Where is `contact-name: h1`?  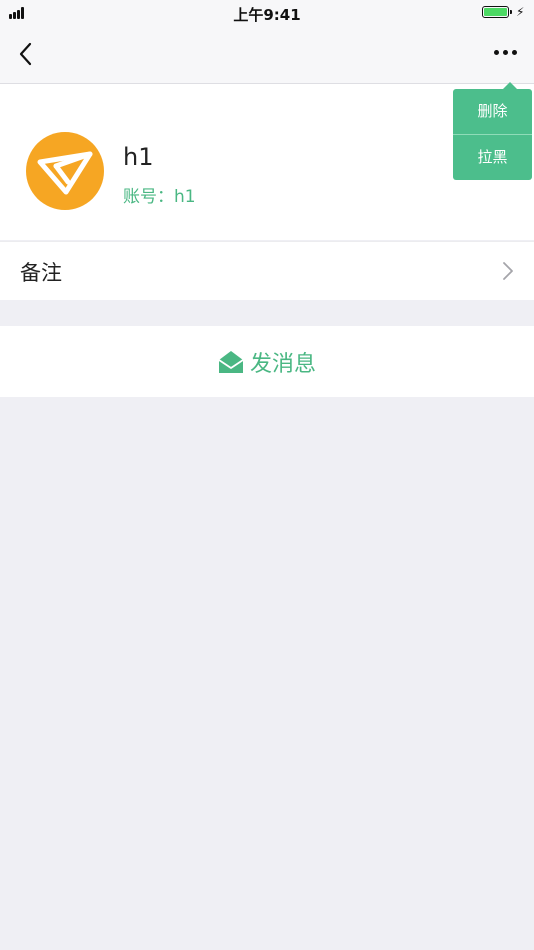
contact-name: h1 is located at coordinates (138, 157).